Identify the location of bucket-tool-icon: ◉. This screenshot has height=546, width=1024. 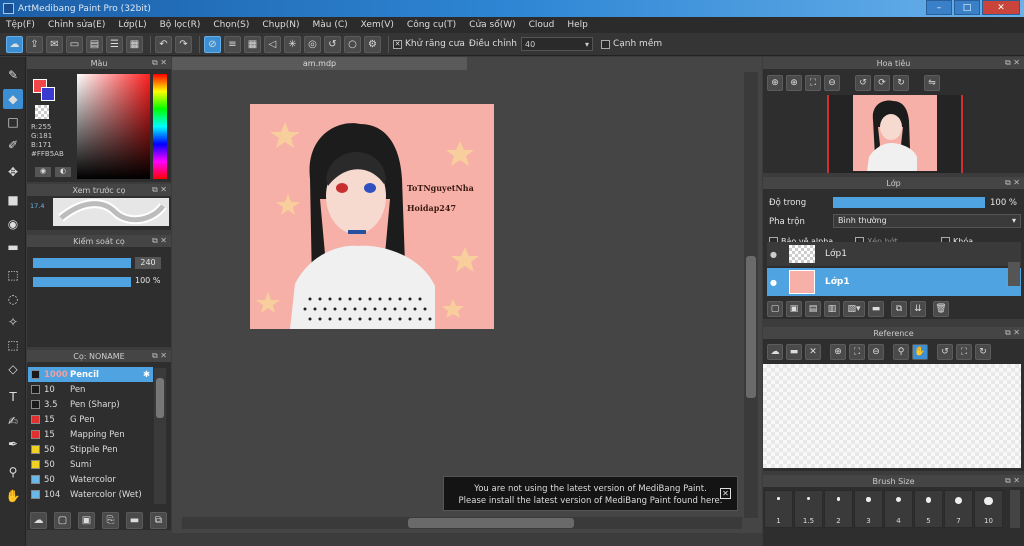
(13, 224).